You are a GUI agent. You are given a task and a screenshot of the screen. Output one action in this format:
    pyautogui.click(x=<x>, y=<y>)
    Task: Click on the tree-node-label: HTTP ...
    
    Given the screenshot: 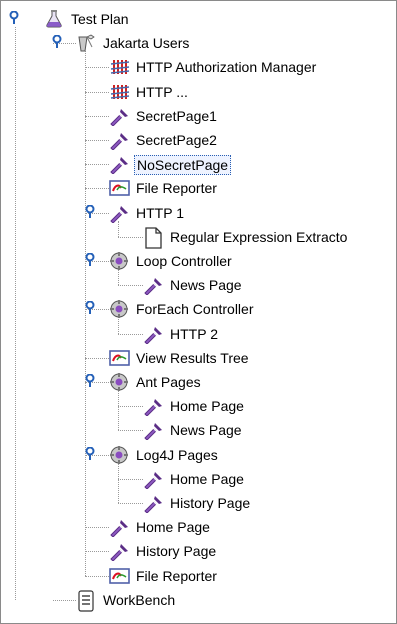 What is the action you would take?
    pyautogui.click(x=162, y=92)
    